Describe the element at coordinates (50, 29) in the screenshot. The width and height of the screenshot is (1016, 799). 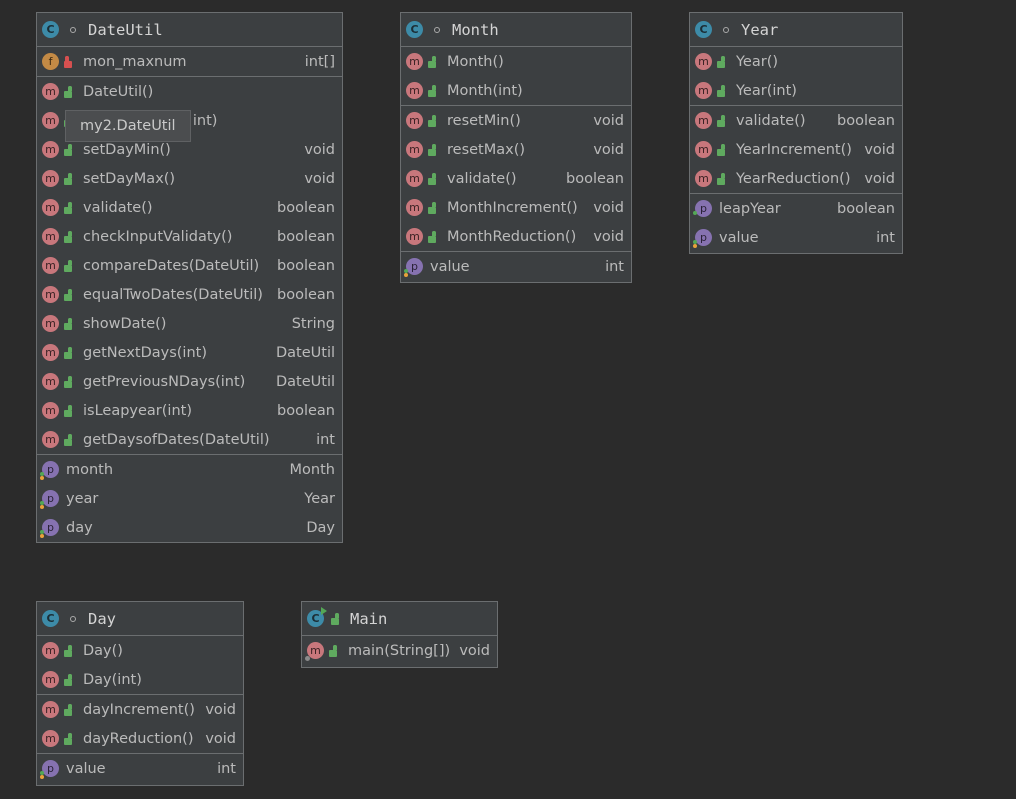
I see `class-icon: C` at that location.